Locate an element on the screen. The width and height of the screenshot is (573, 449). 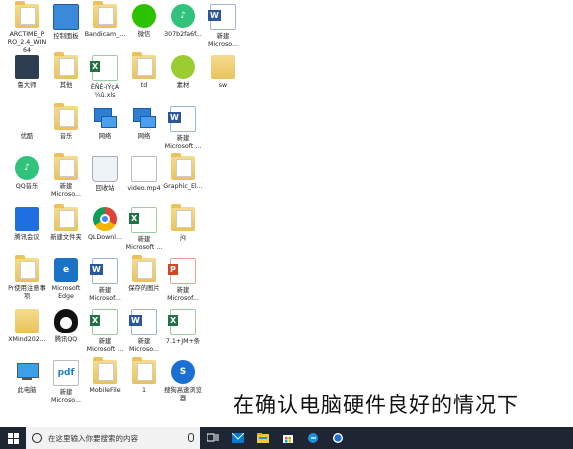
store-button is located at coordinates (287, 438).